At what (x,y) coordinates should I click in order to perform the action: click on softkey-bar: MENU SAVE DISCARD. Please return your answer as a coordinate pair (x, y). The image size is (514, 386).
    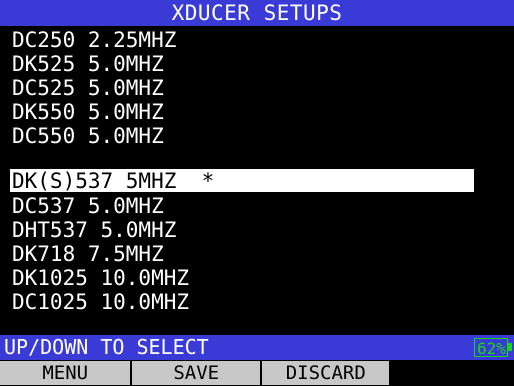
    Looking at the image, I should click on (257, 373).